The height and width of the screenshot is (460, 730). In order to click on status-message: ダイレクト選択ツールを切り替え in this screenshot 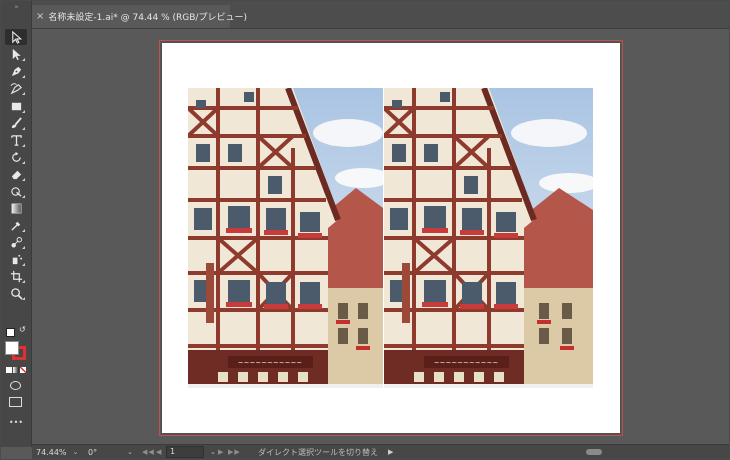, I will do `click(318, 452)`.